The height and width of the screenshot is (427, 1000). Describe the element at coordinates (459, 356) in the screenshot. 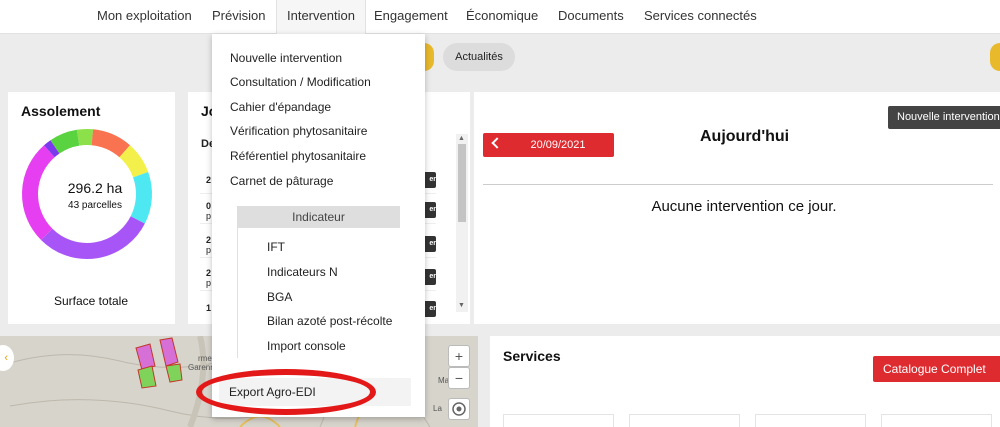

I see `zoom-in-button: +` at that location.